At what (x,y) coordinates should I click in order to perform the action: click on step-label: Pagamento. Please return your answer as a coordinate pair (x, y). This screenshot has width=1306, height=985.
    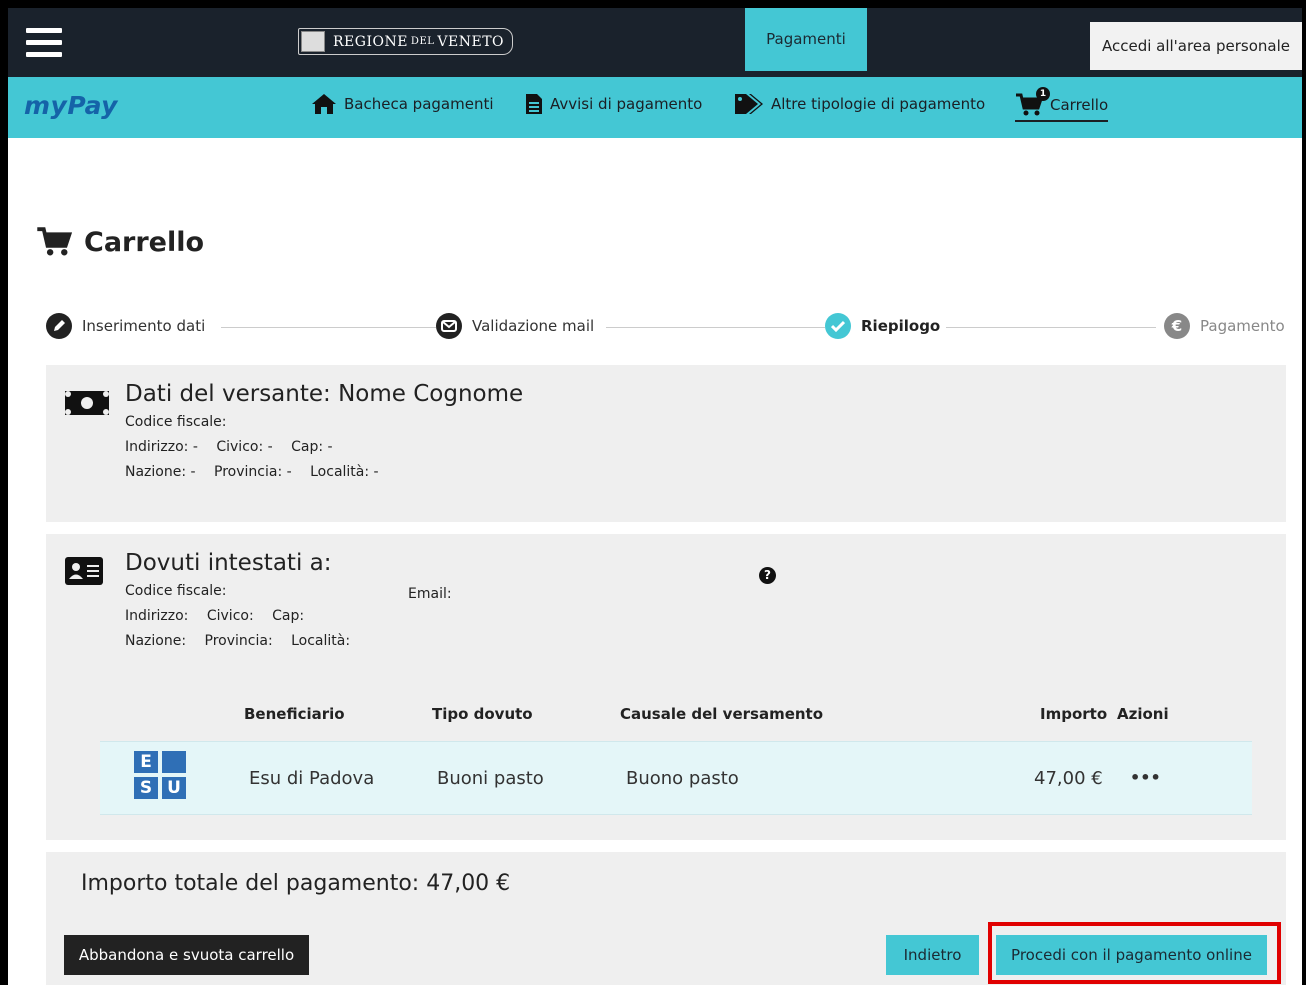
    Looking at the image, I should click on (1242, 326).